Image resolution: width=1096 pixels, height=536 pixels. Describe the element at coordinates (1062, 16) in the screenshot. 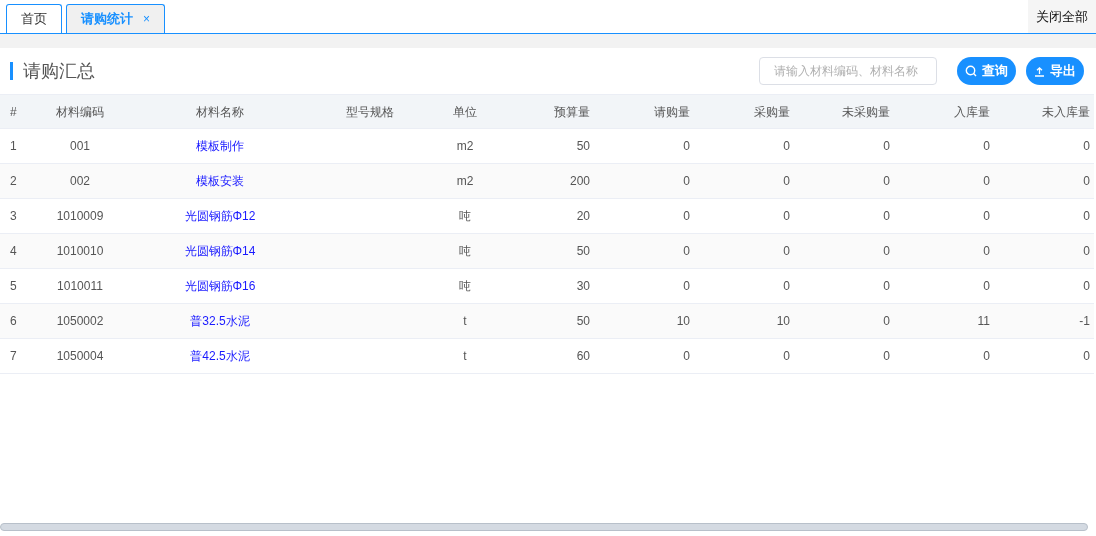

I see `close-all-button: 关闭全部` at that location.